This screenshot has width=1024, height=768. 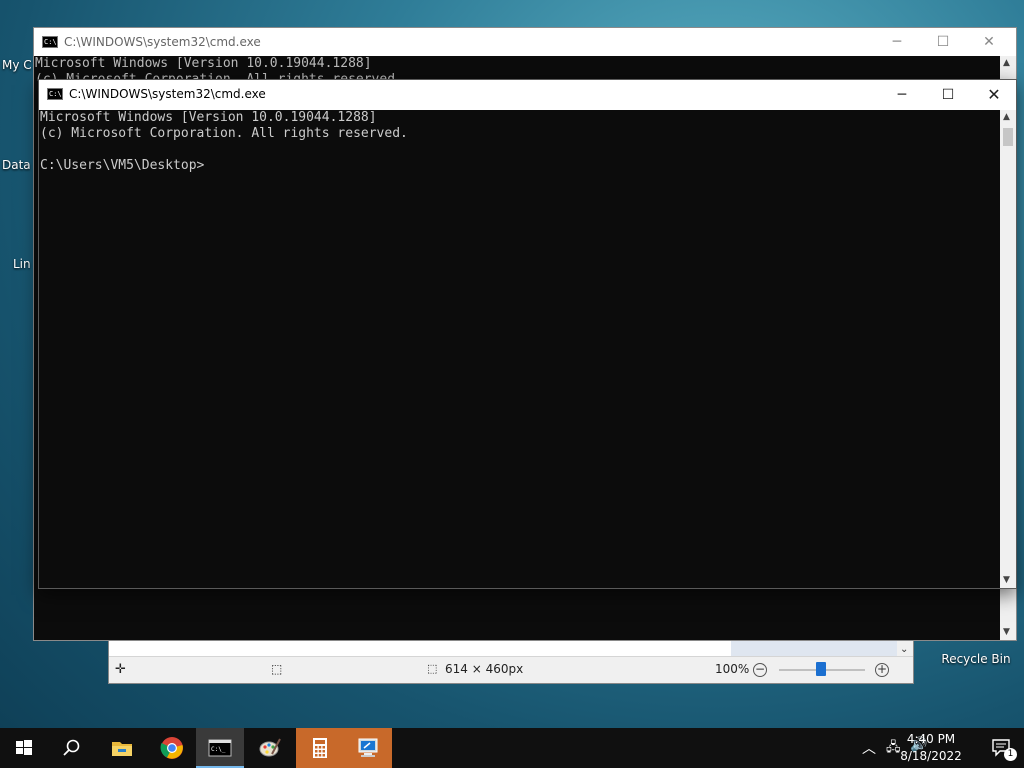 What do you see at coordinates (943, 42) in the screenshot?
I see `cmd-back-maximize-button: ☐` at bounding box center [943, 42].